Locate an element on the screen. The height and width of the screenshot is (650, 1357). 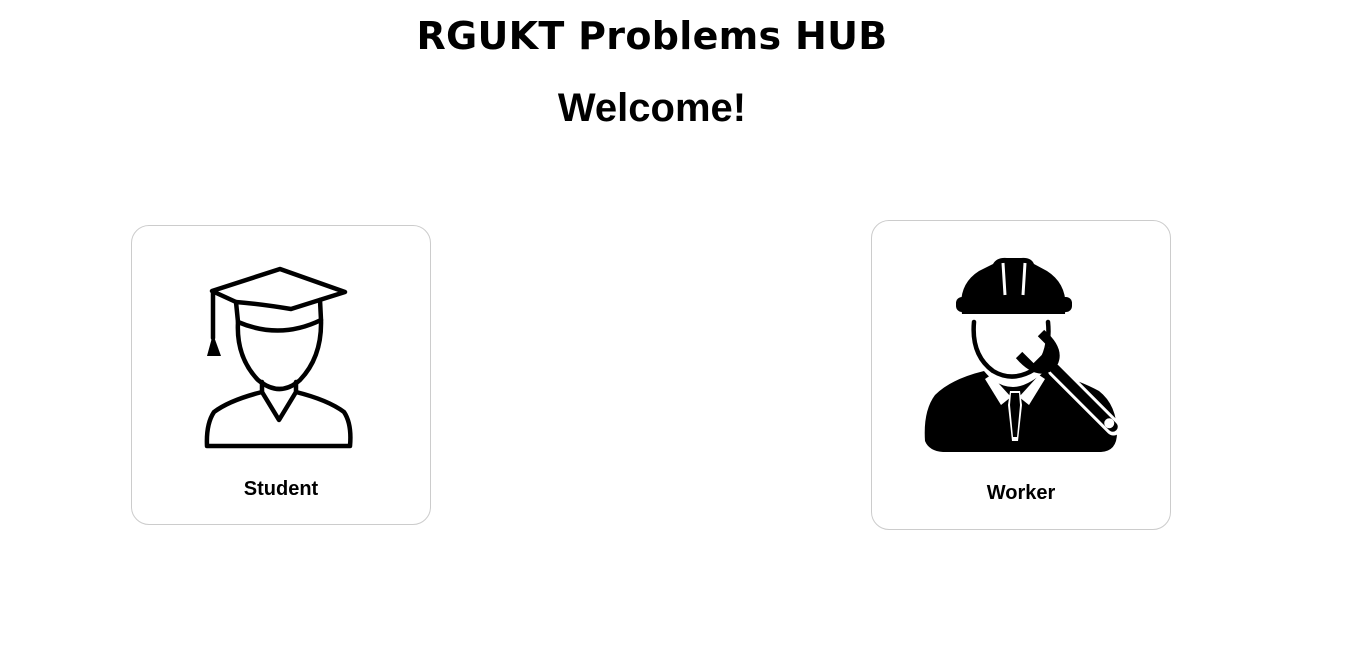
student-label: Student is located at coordinates (281, 489).